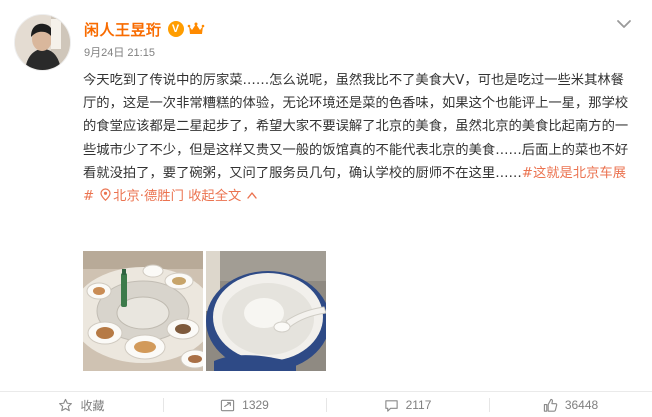 Image resolution: width=652 pixels, height=417 pixels. What do you see at coordinates (92, 405) in the screenshot?
I see `favorite-label: 收藏` at bounding box center [92, 405].